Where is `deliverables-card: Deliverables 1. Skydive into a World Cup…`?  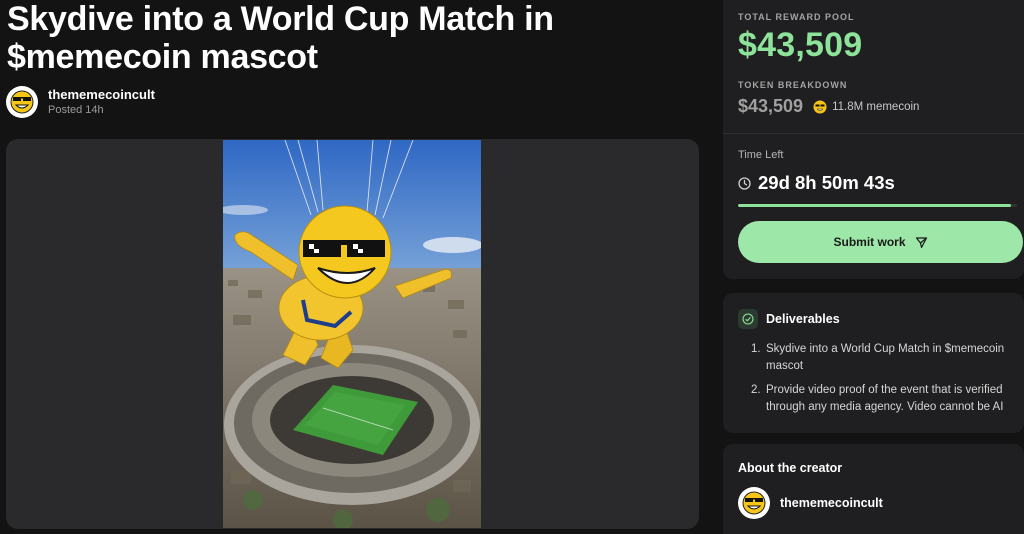 deliverables-card: Deliverables 1. Skydive into a World Cup… is located at coordinates (873, 363).